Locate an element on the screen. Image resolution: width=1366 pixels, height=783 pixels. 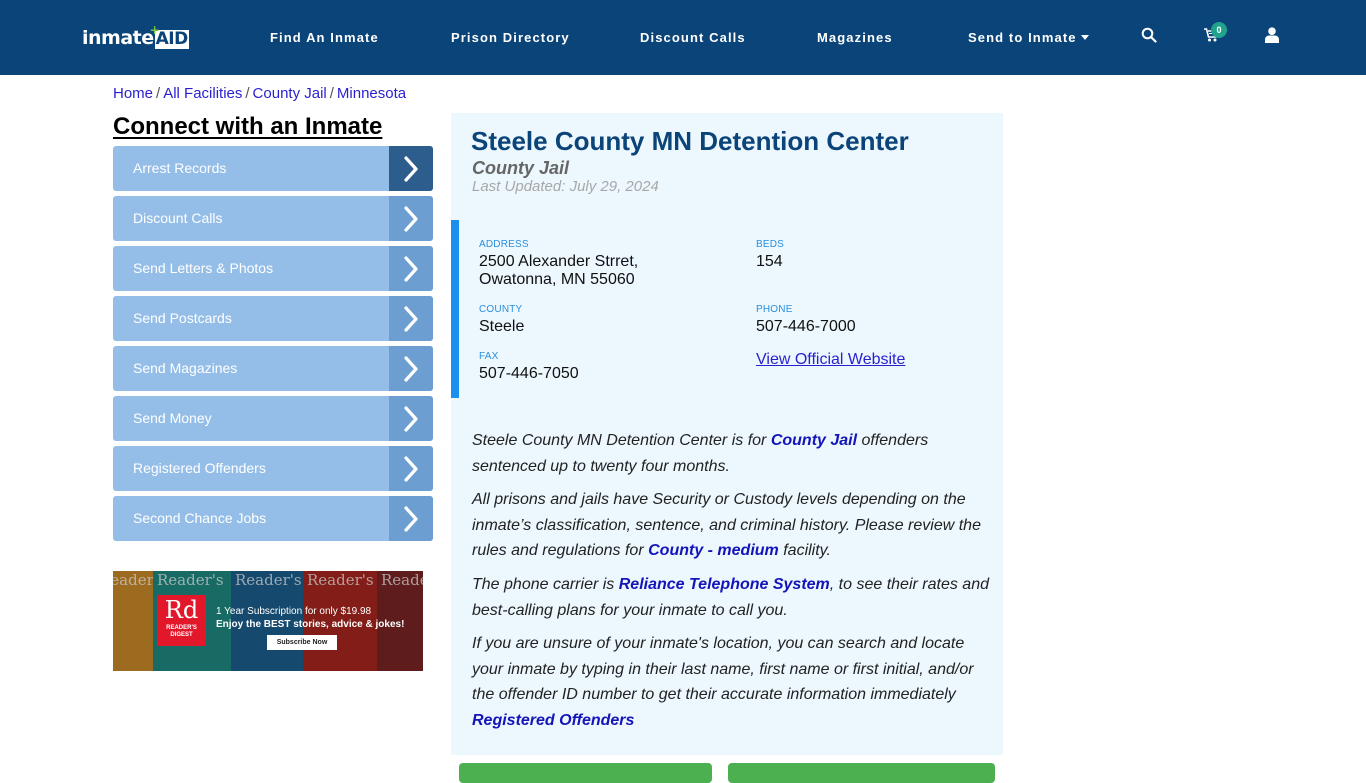
address-label: ADDRESS is located at coordinates (504, 244).